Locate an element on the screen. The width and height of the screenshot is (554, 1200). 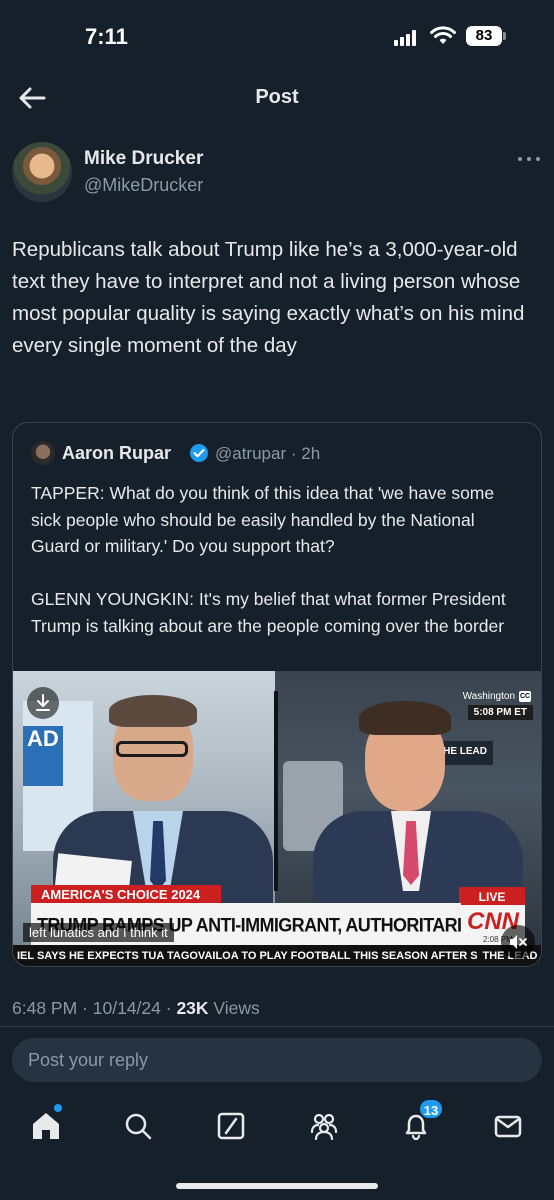
nav-communities is located at coordinates (324, 1126).